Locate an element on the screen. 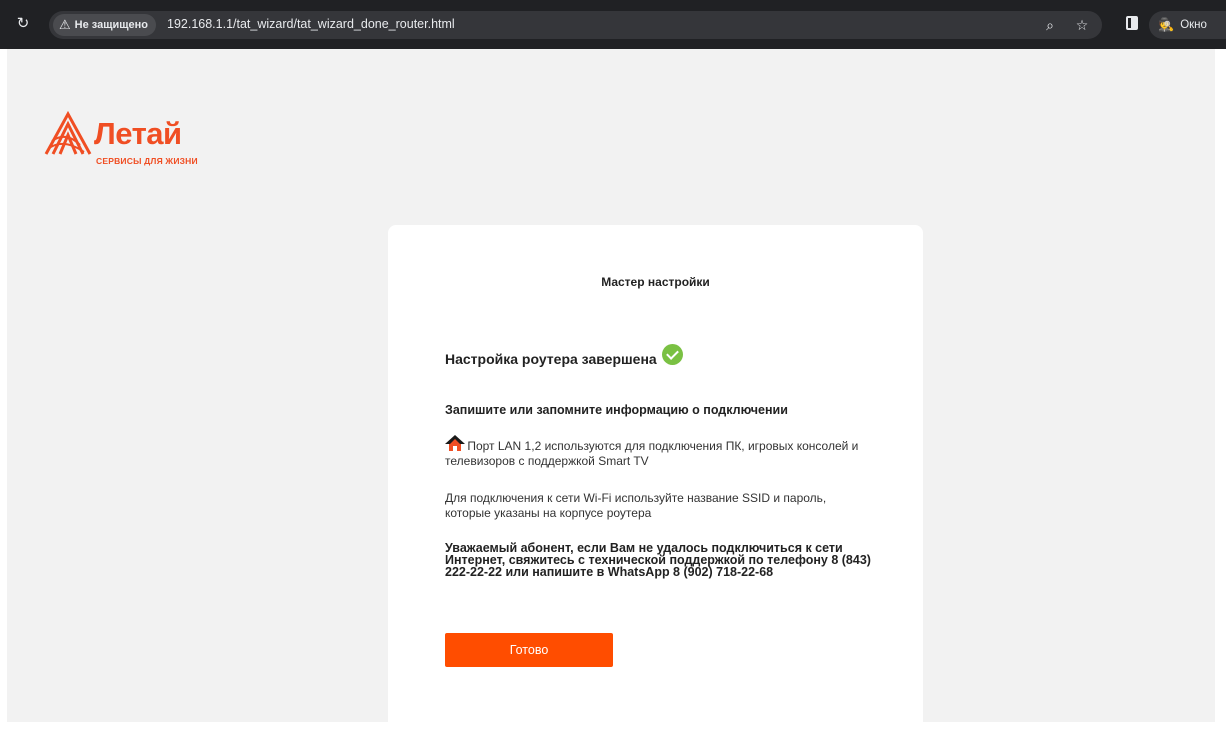 The height and width of the screenshot is (745, 1226). warning-icon: ⚠ is located at coordinates (65, 24).